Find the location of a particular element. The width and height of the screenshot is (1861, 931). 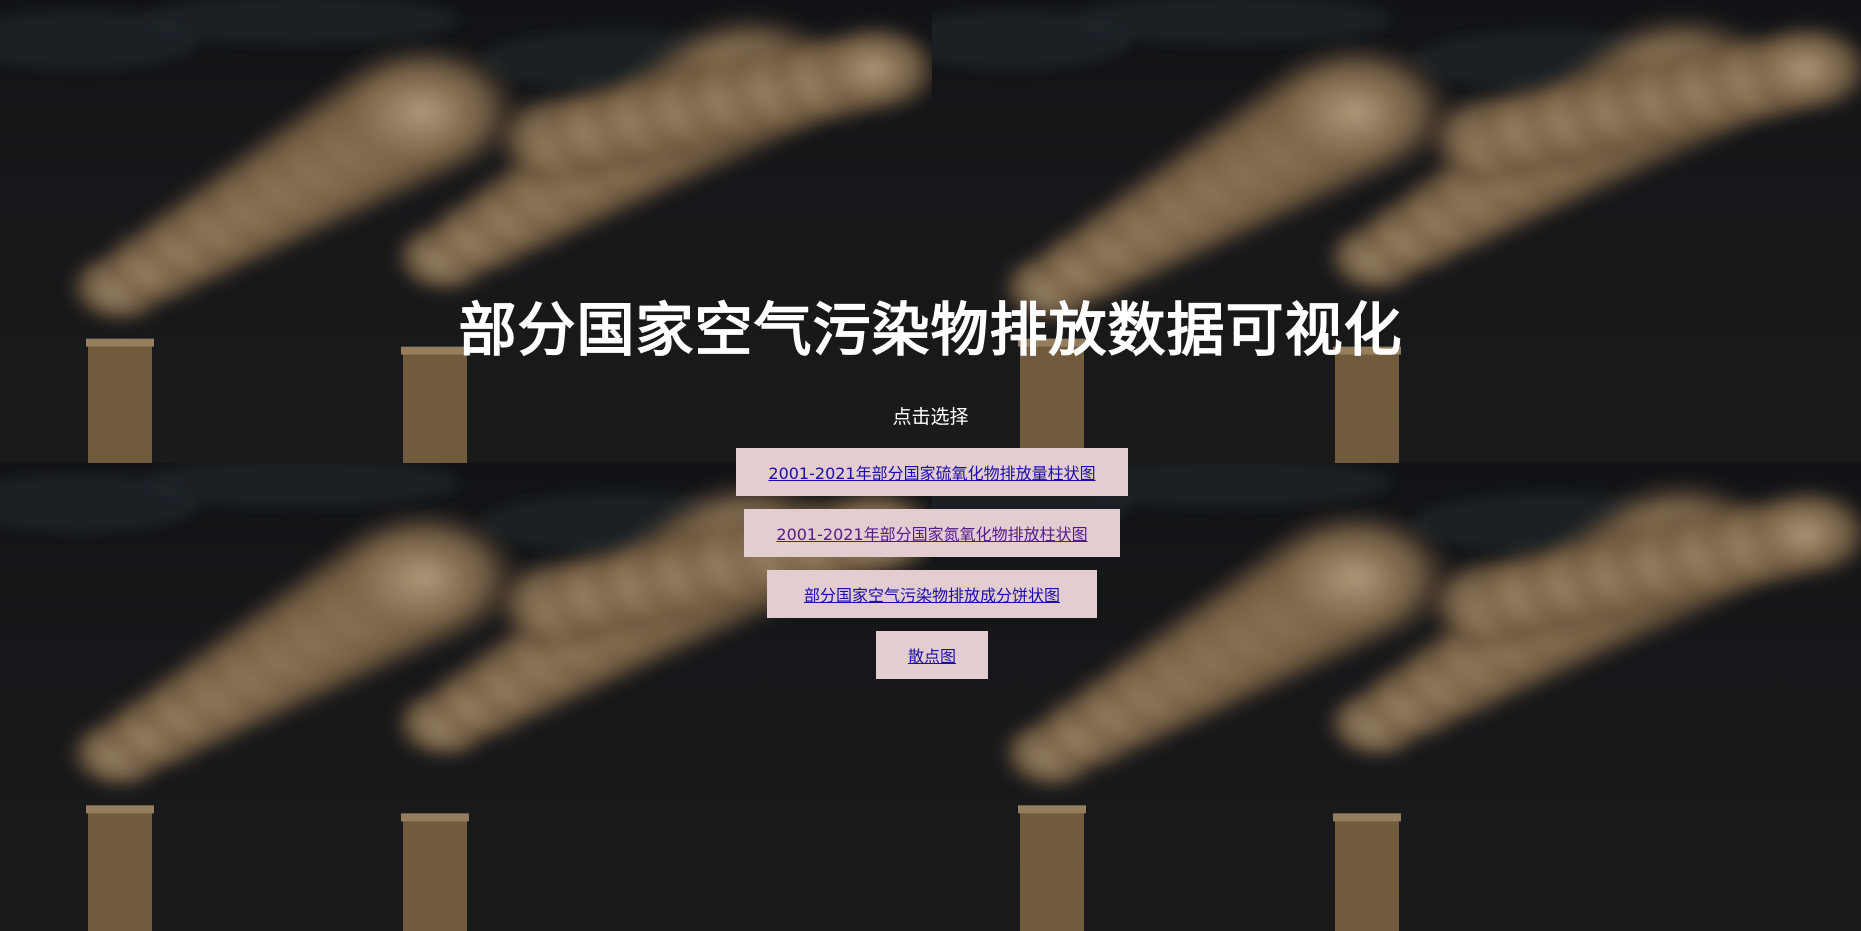

sox-bar-chart-link: 2001-2021年部分国家硫氧化物排放量柱状图 is located at coordinates (931, 472).